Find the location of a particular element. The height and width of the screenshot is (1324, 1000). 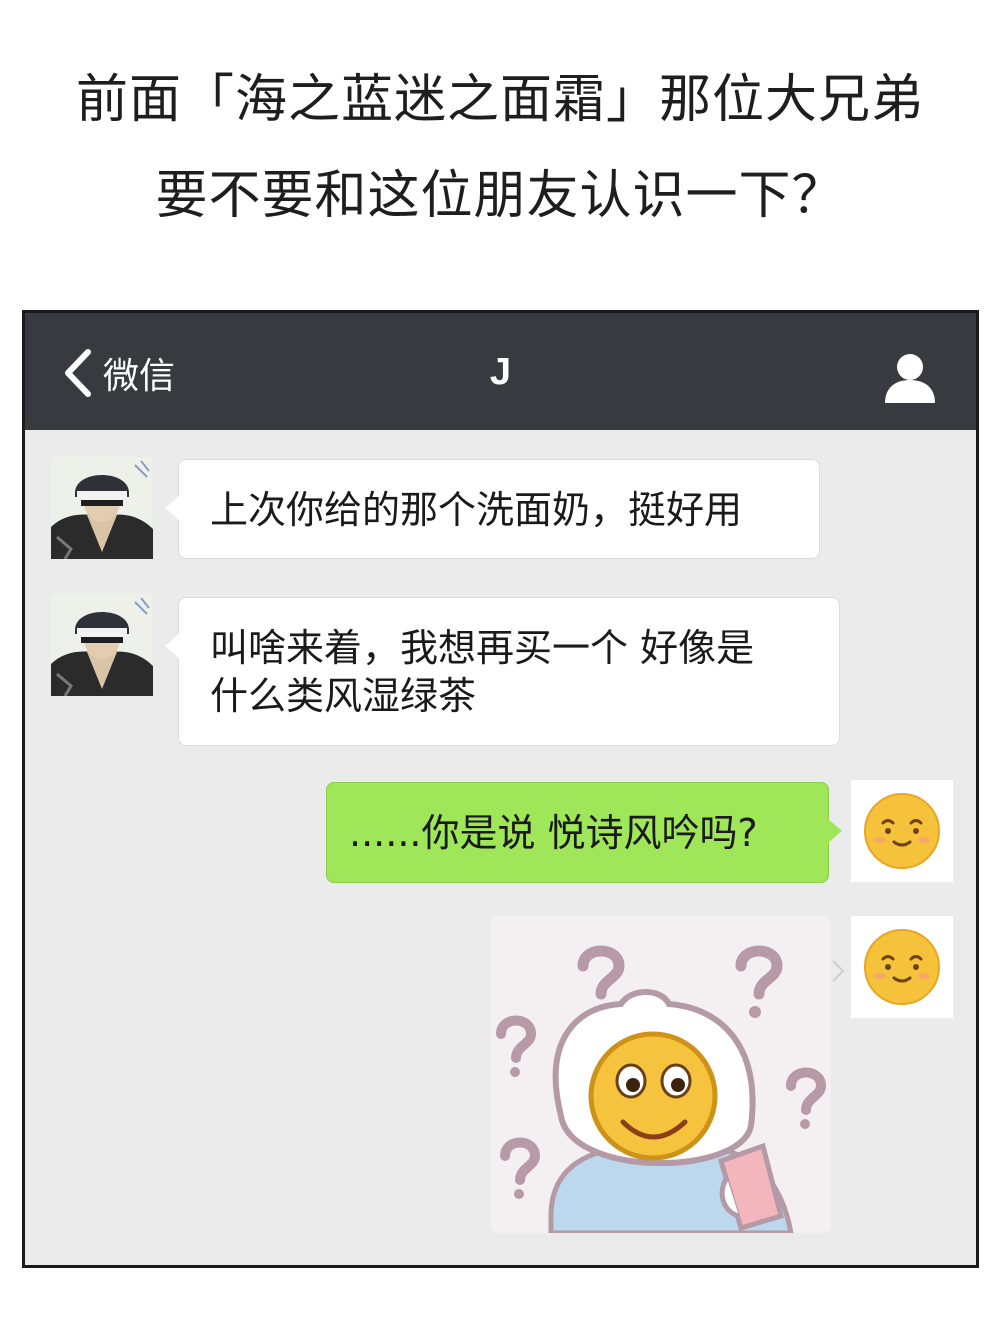

navbar: 微信 J is located at coordinates (500, 371).